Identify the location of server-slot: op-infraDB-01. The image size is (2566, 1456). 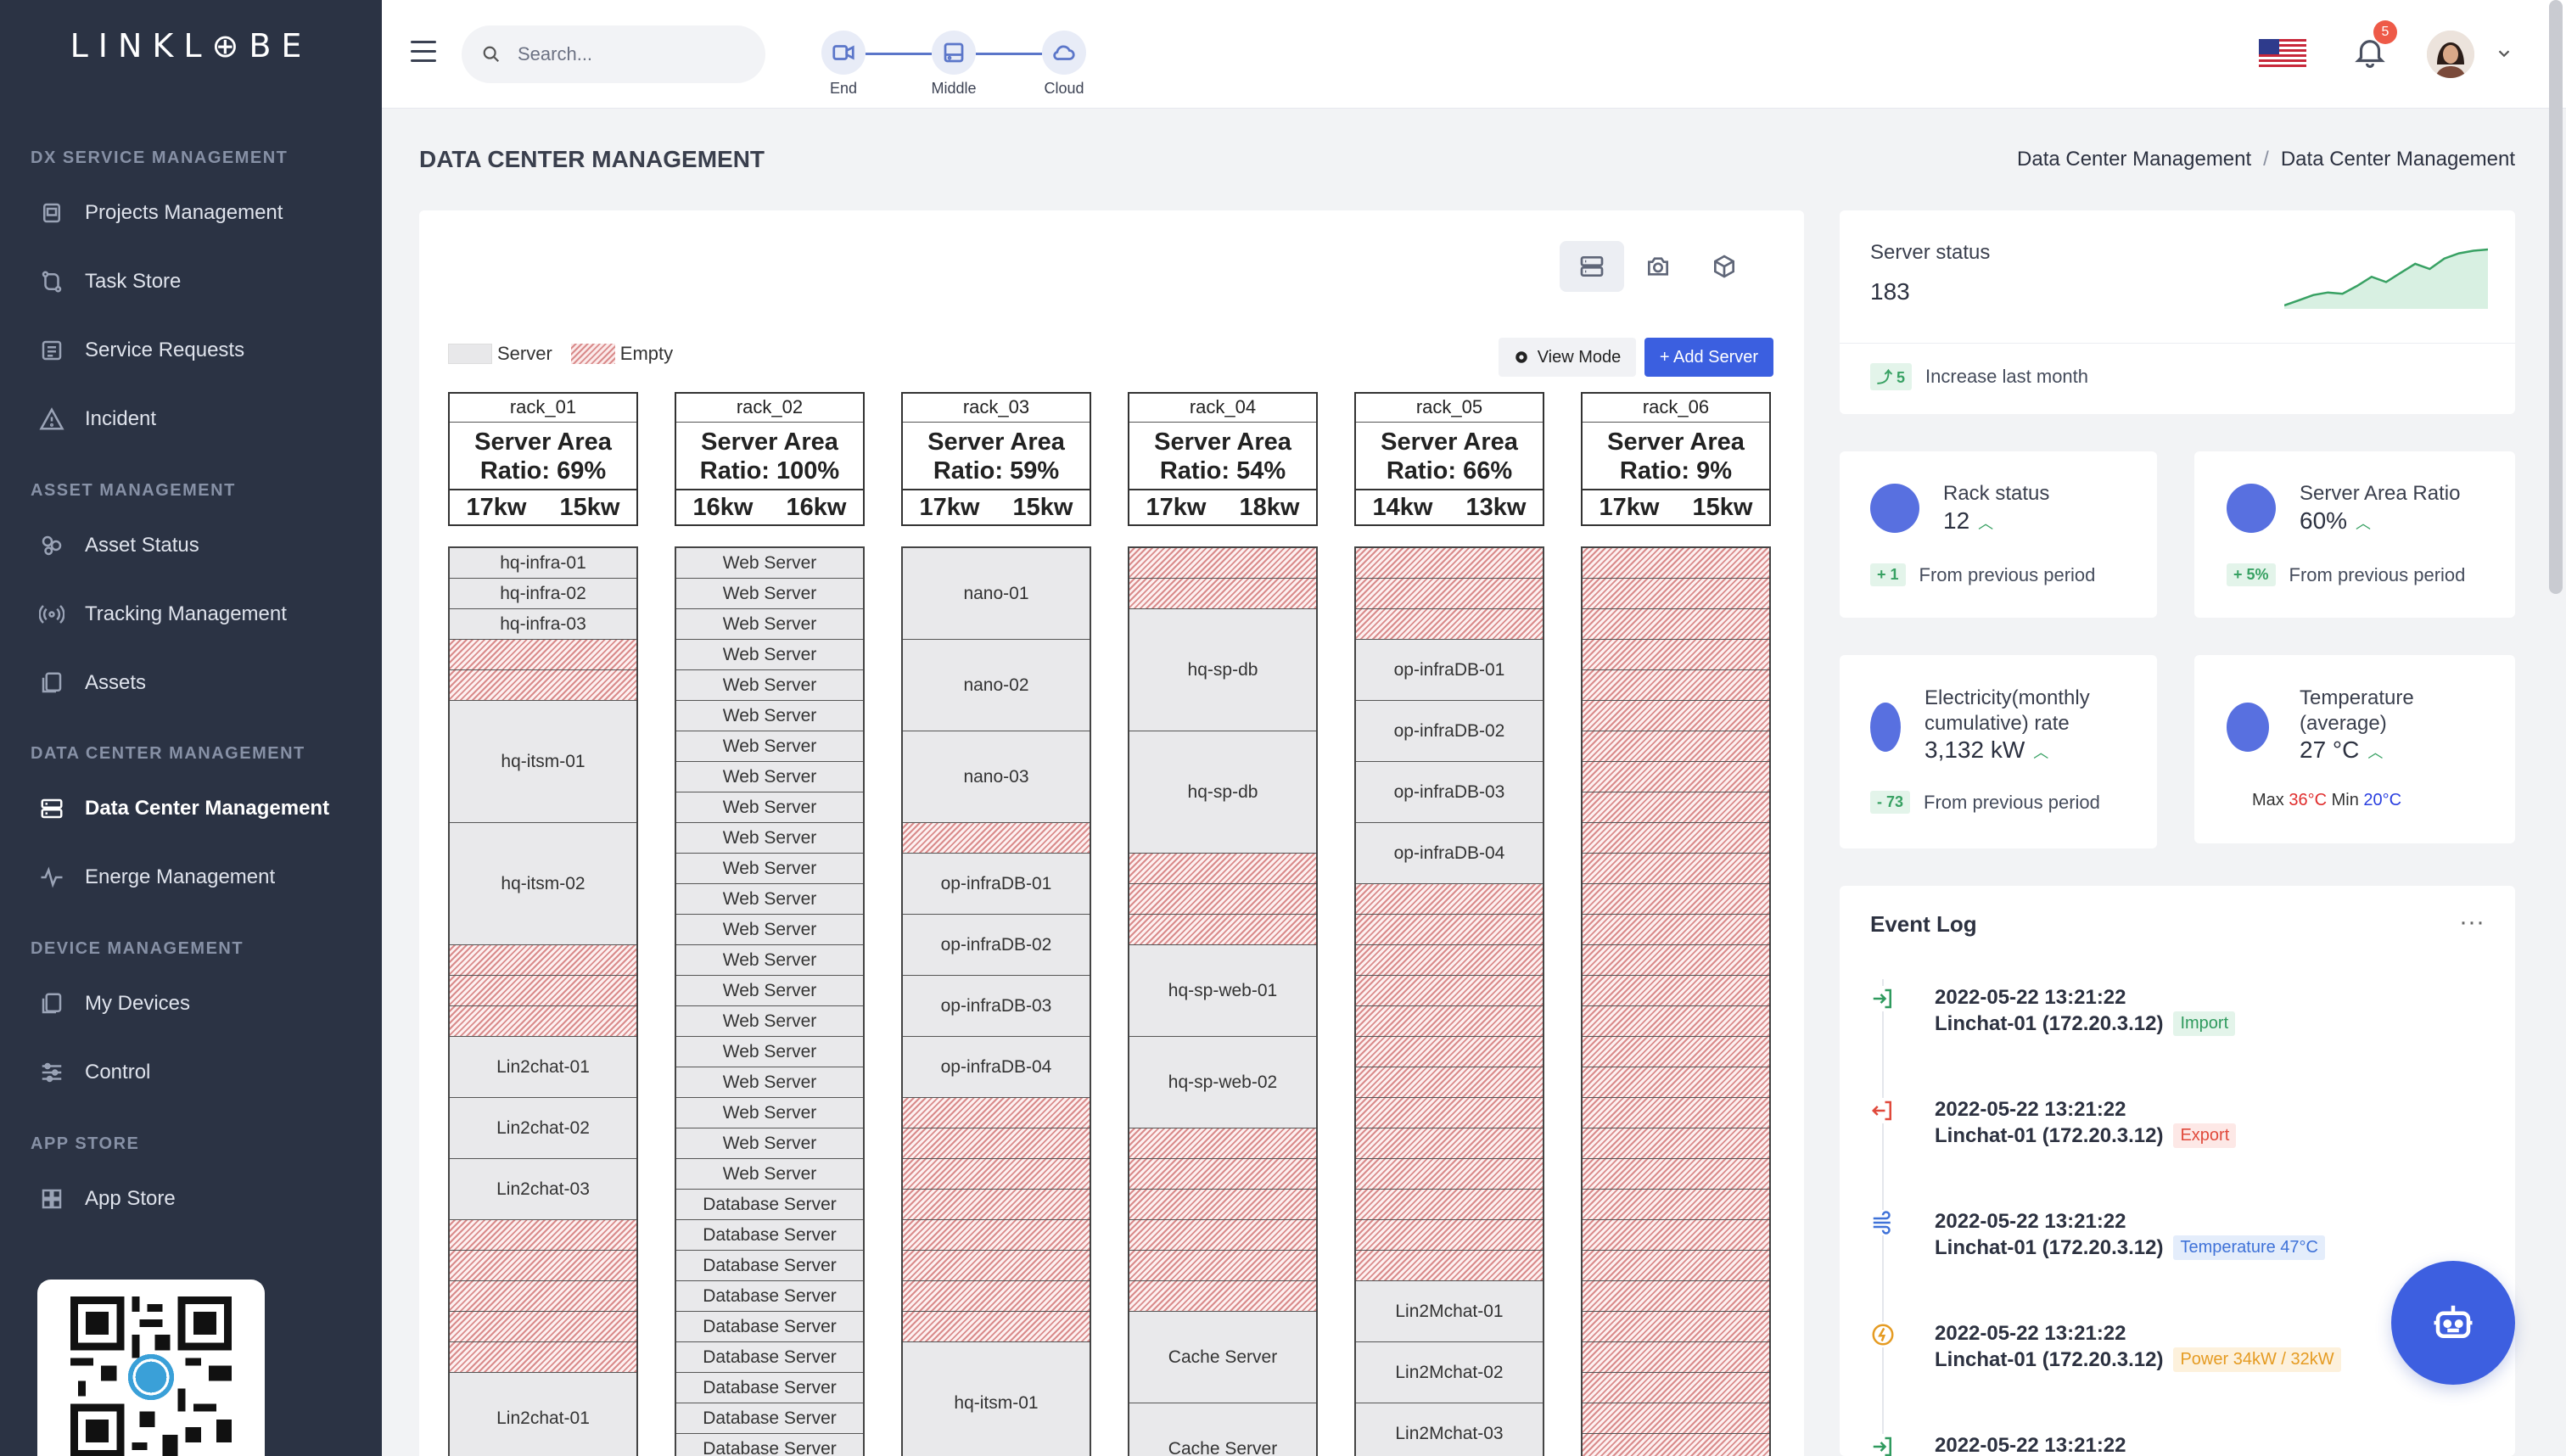
(1449, 670).